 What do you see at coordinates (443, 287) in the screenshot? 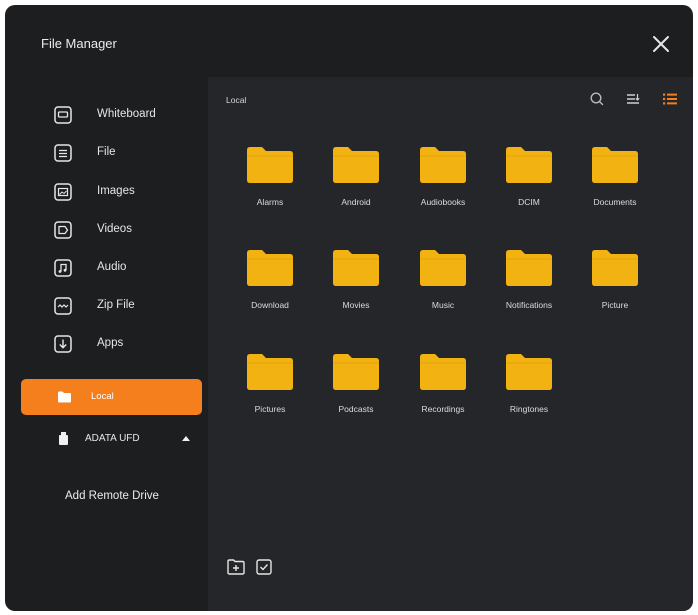
I see `folder-item: Music` at bounding box center [443, 287].